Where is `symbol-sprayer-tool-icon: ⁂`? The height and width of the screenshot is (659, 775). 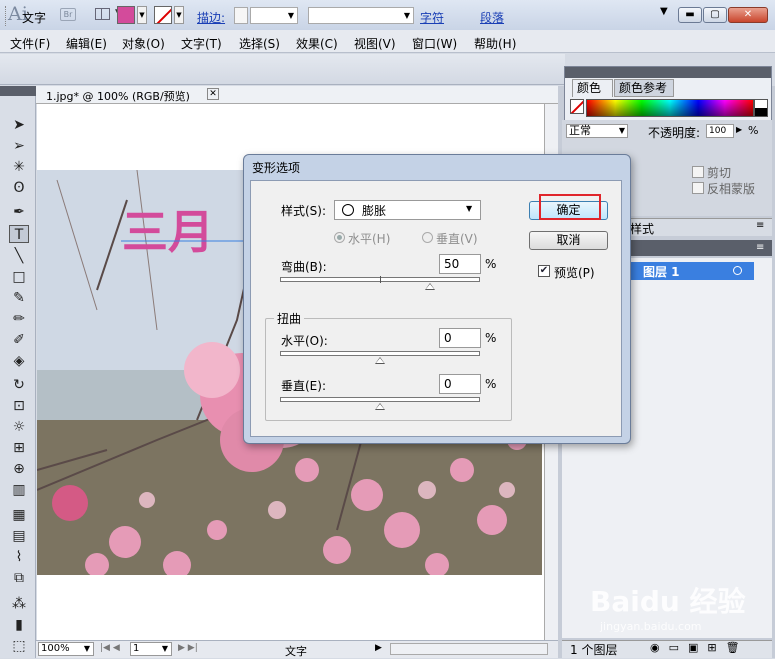
symbol-sprayer-tool-icon: ⁂ is located at coordinates (19, 604).